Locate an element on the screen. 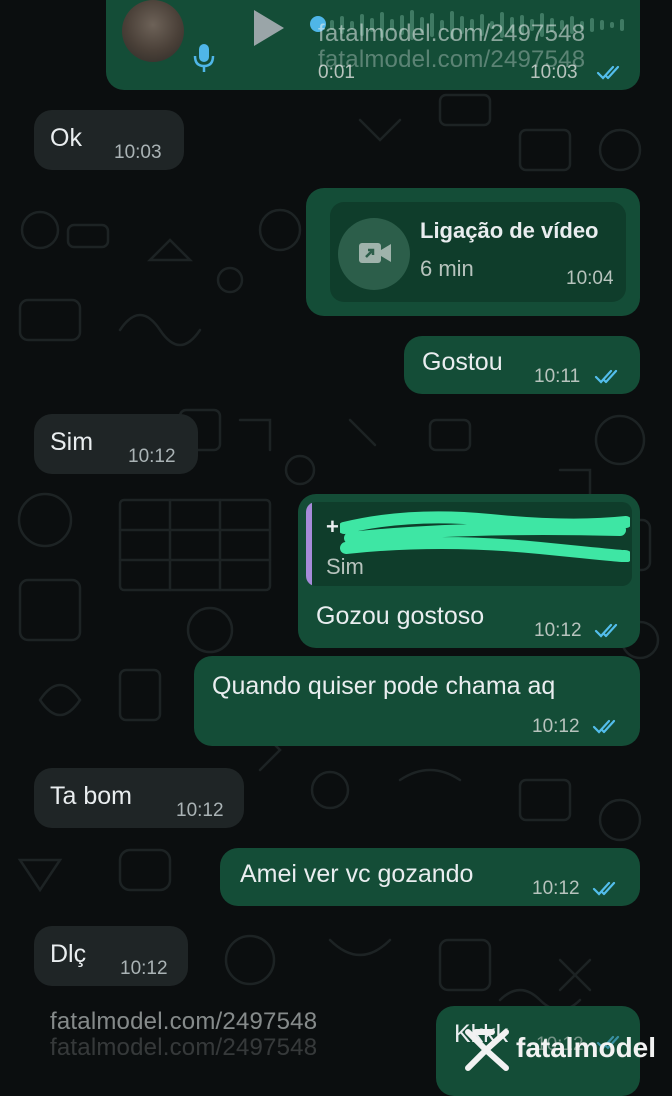  message-time: 10:04 is located at coordinates (590, 278).